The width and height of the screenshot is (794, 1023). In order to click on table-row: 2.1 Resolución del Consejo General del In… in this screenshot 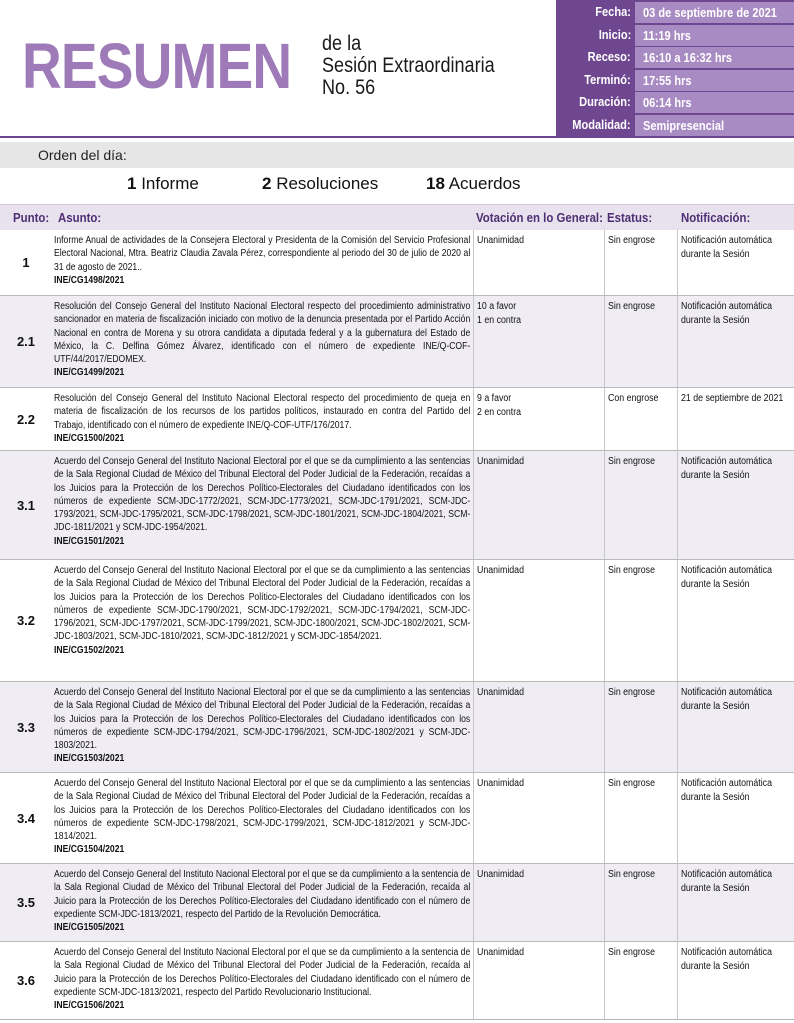, I will do `click(397, 342)`.